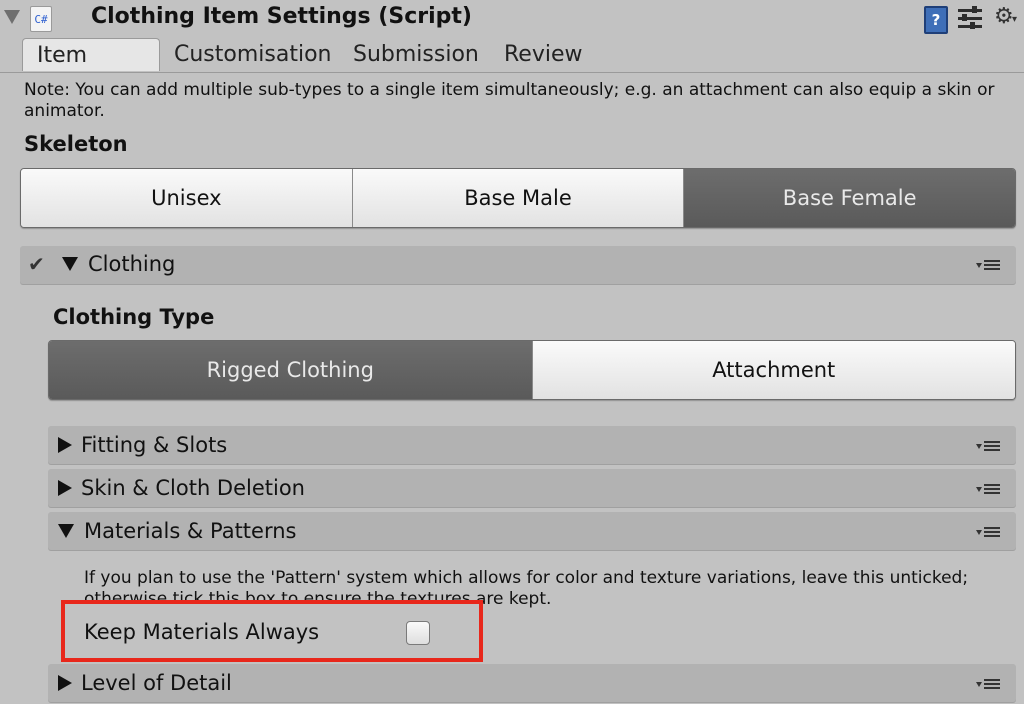 The image size is (1024, 704). What do you see at coordinates (187, 198) in the screenshot?
I see `skeleton-unisex-button: Unisex` at bounding box center [187, 198].